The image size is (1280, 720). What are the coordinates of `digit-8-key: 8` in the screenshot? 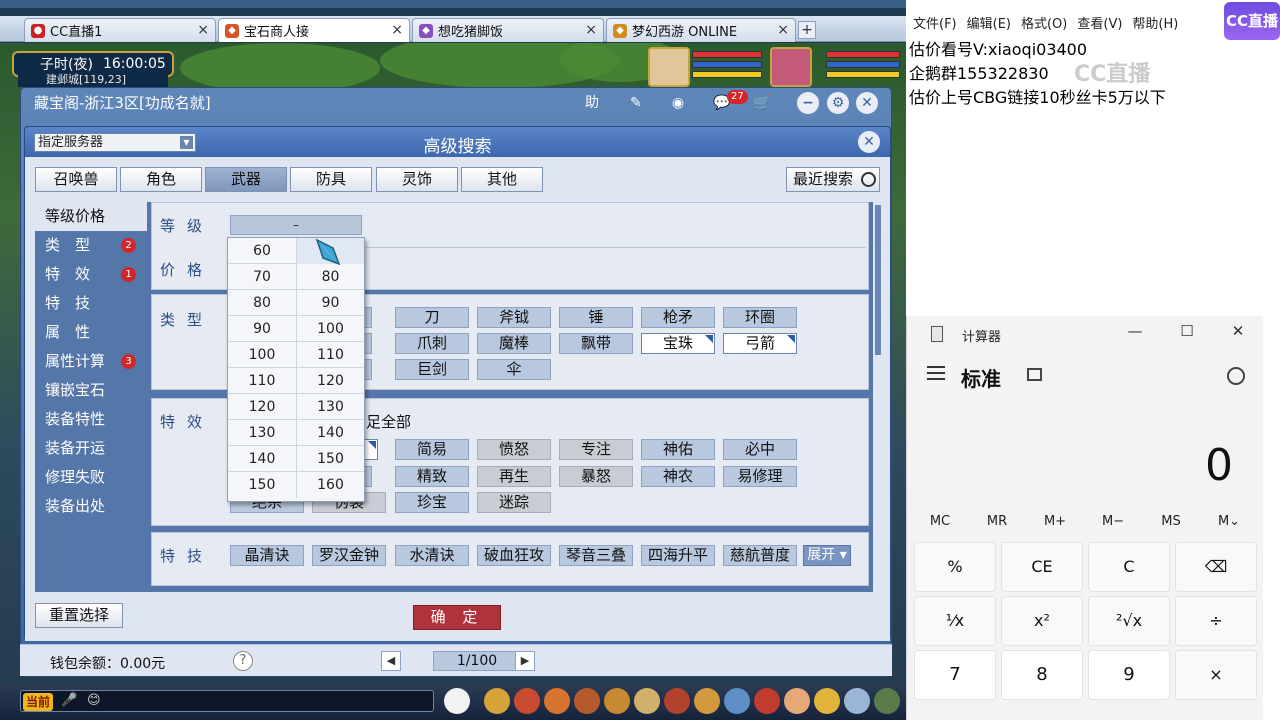 It's located at (1042, 675).